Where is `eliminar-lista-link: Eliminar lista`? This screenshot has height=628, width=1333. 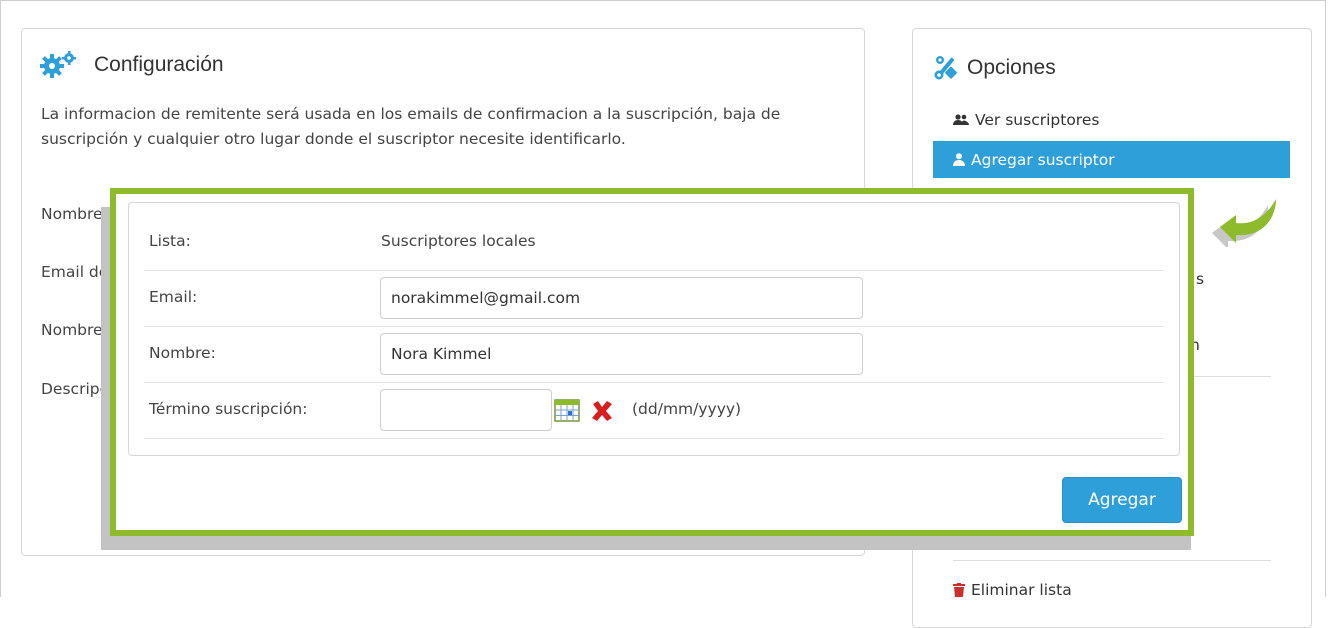
eliminar-lista-link: Eliminar lista is located at coordinates (1012, 590).